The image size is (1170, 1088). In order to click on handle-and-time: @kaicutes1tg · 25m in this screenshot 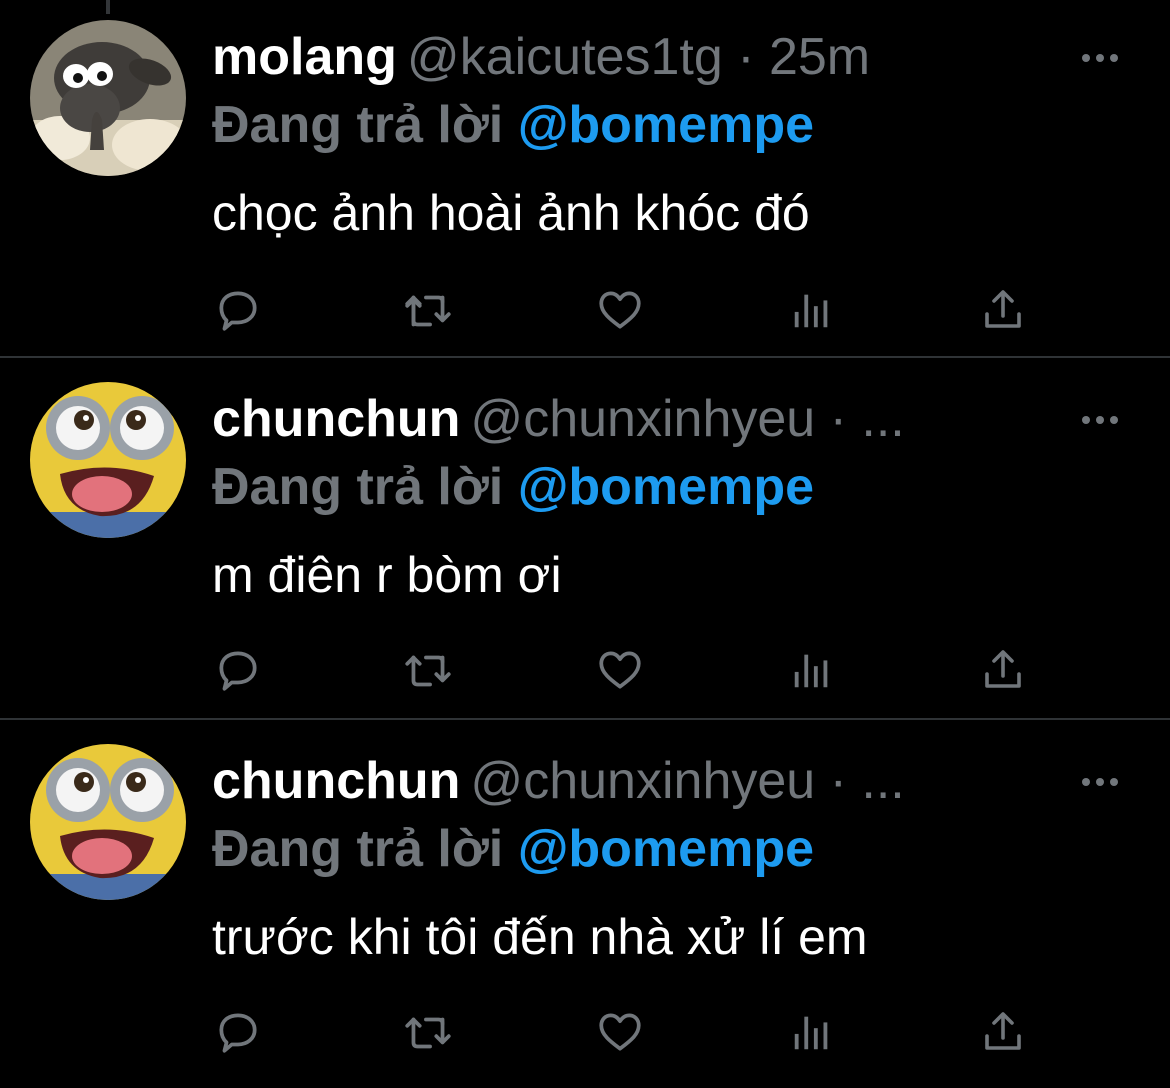, I will do `click(638, 57)`.